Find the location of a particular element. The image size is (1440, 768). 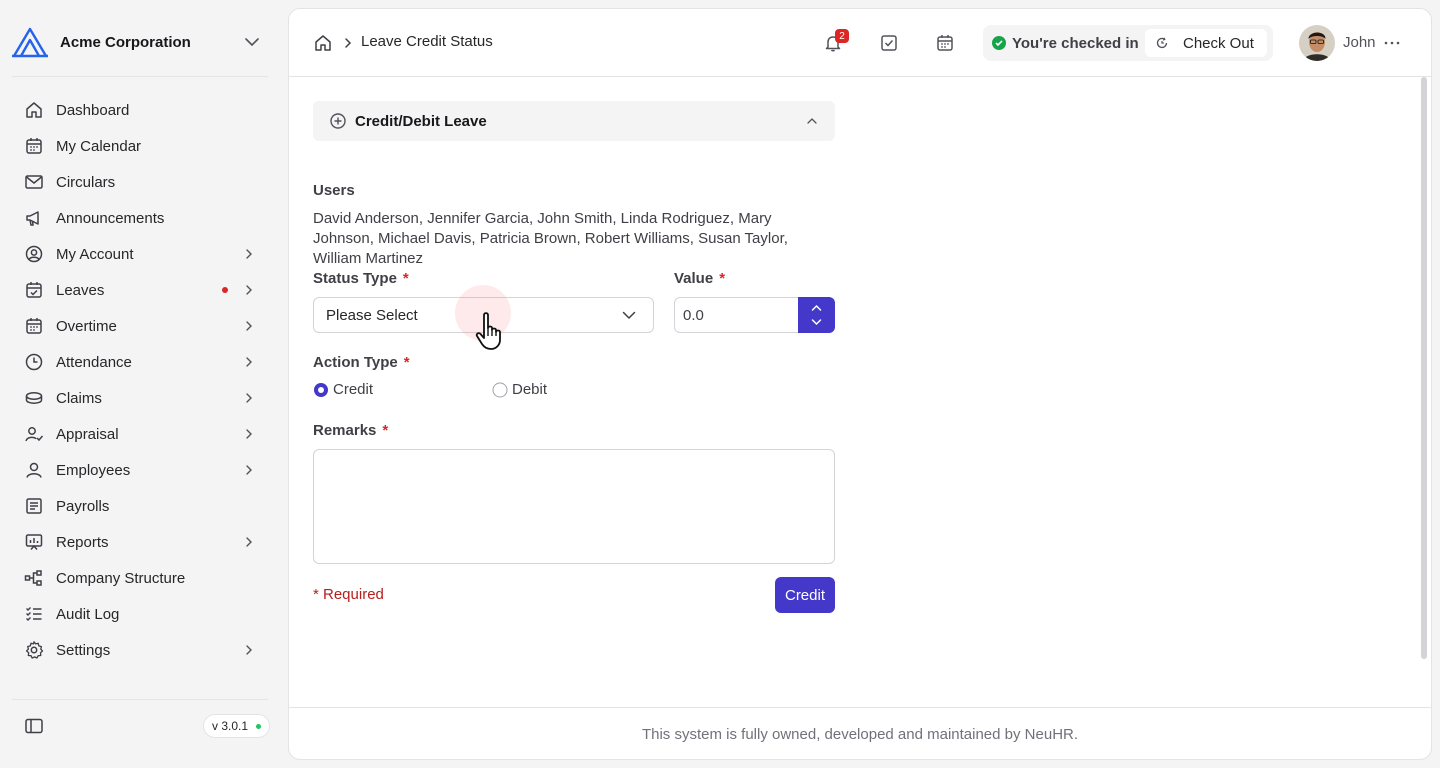

credit-submit-button: Credit is located at coordinates (805, 595).